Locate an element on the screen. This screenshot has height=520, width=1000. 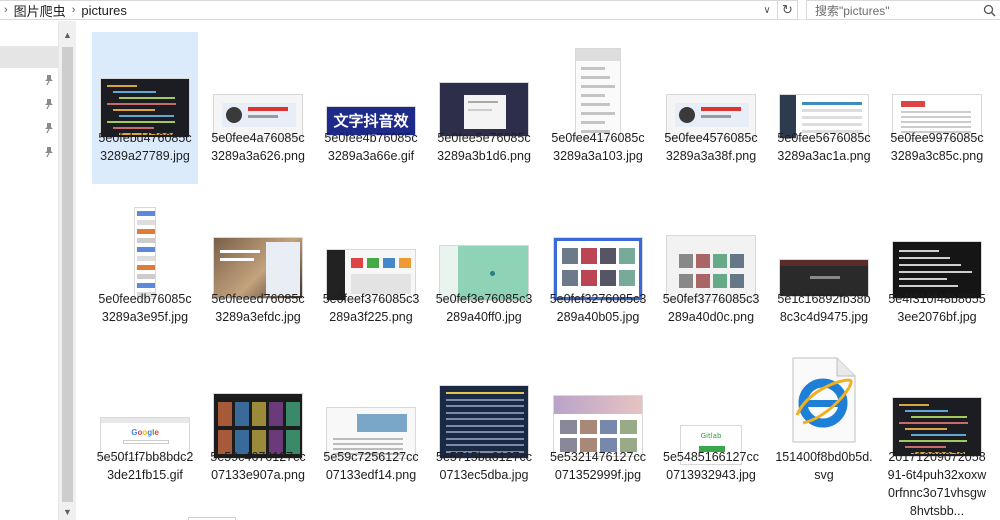
file-item: 5e0fef3276085c3289a40b05.jpg is located at coordinates (598, 269).